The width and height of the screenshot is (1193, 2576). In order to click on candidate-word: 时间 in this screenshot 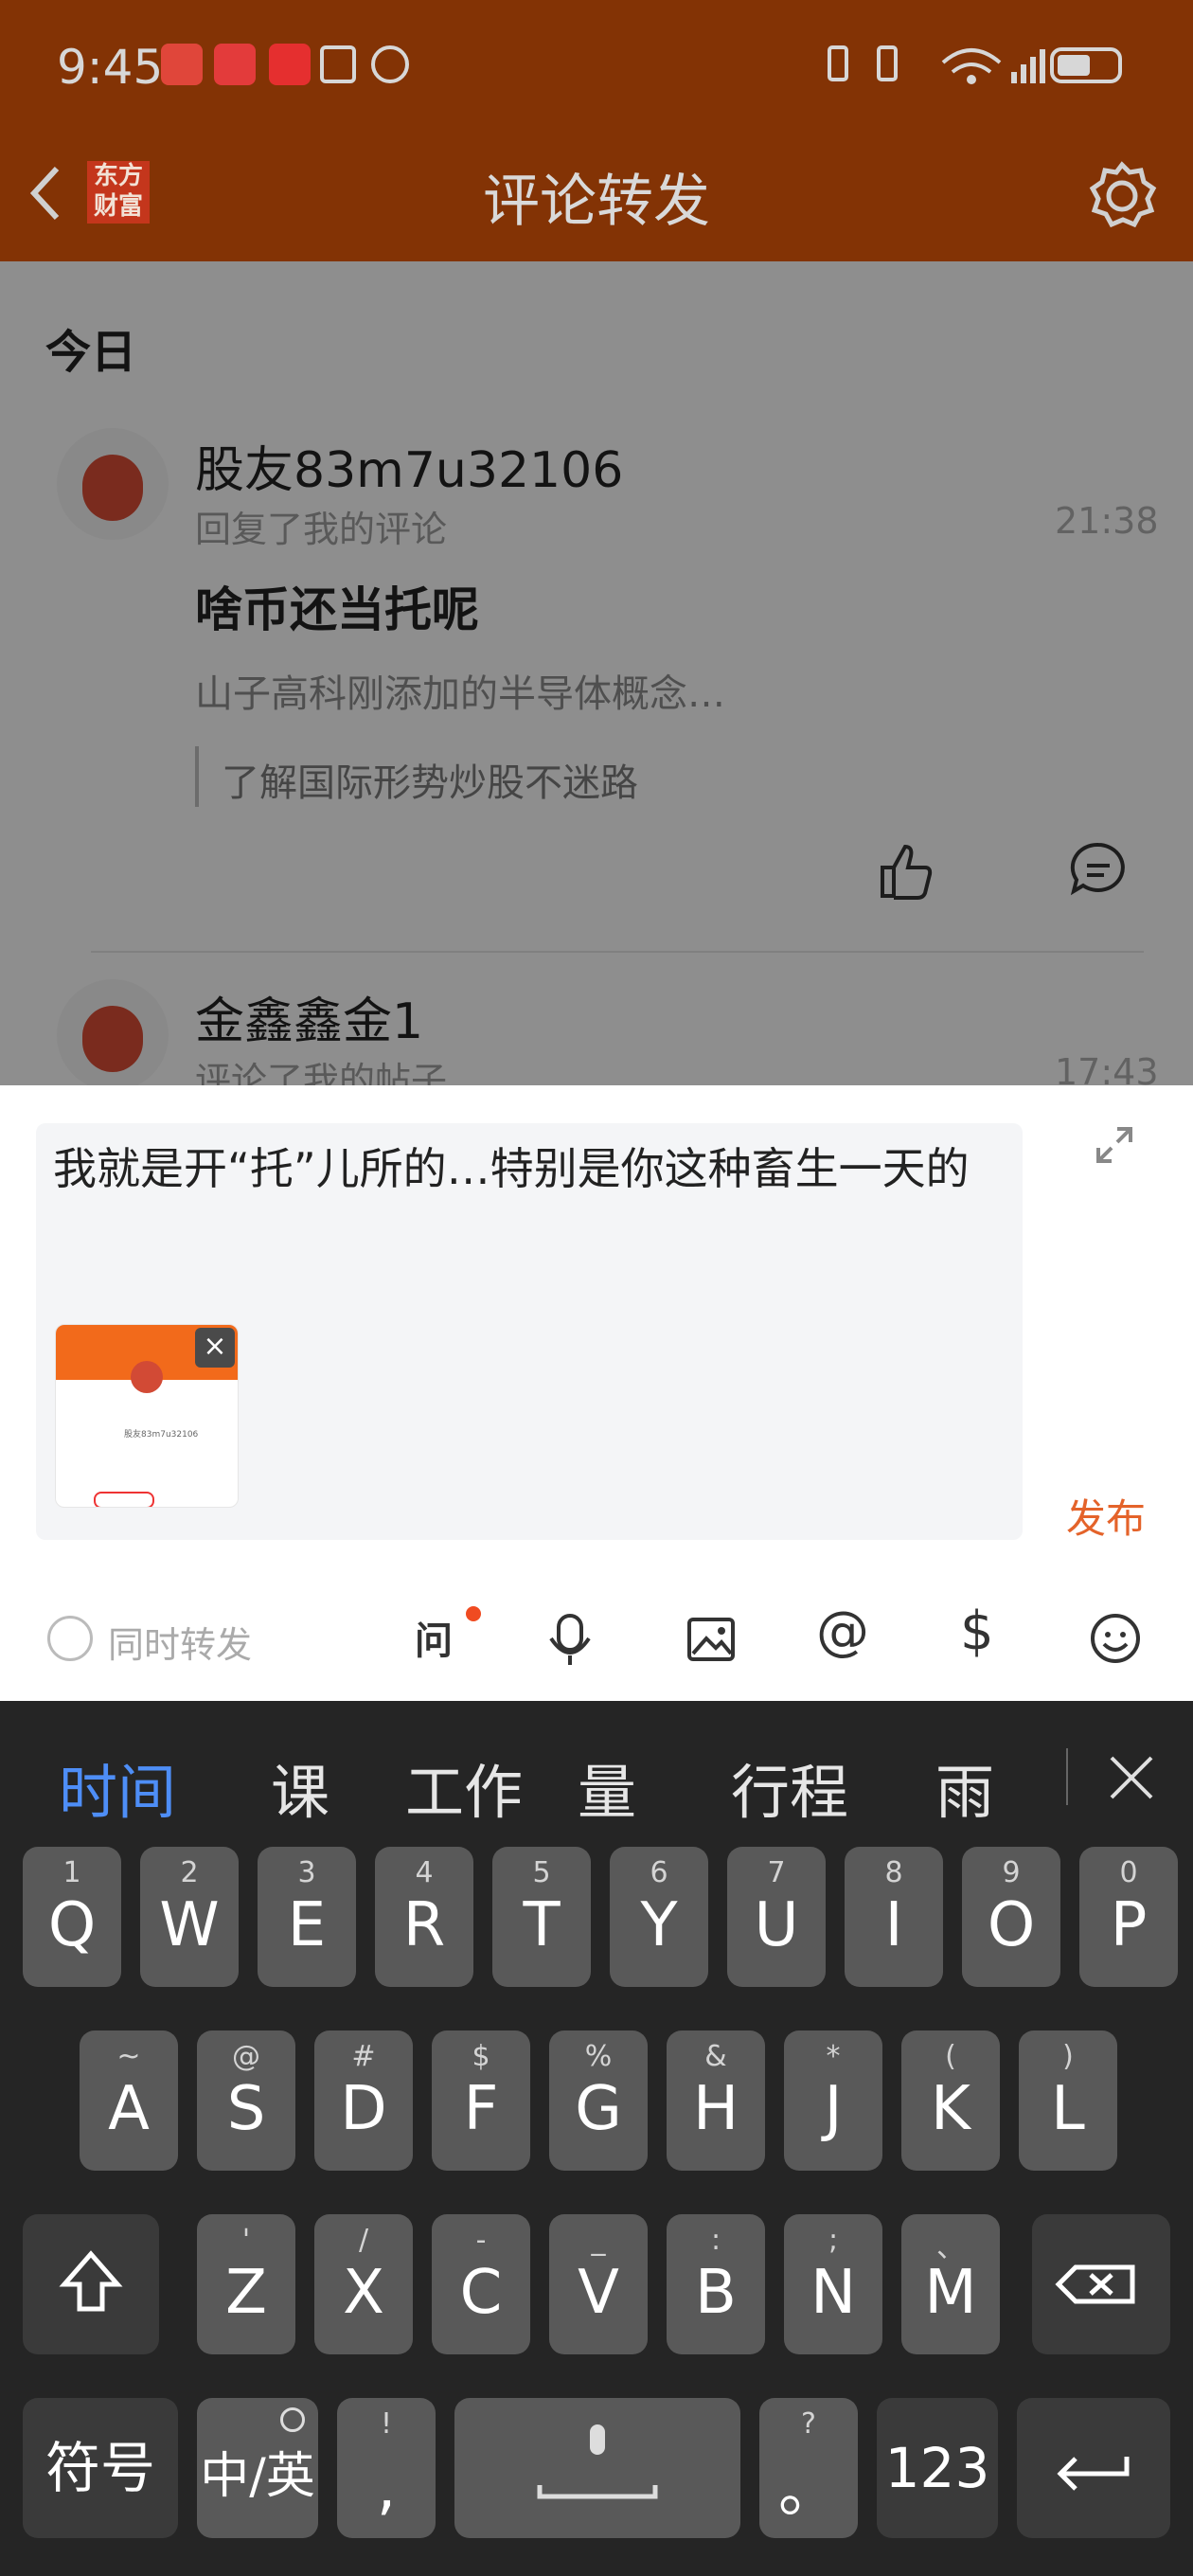, I will do `click(117, 1787)`.